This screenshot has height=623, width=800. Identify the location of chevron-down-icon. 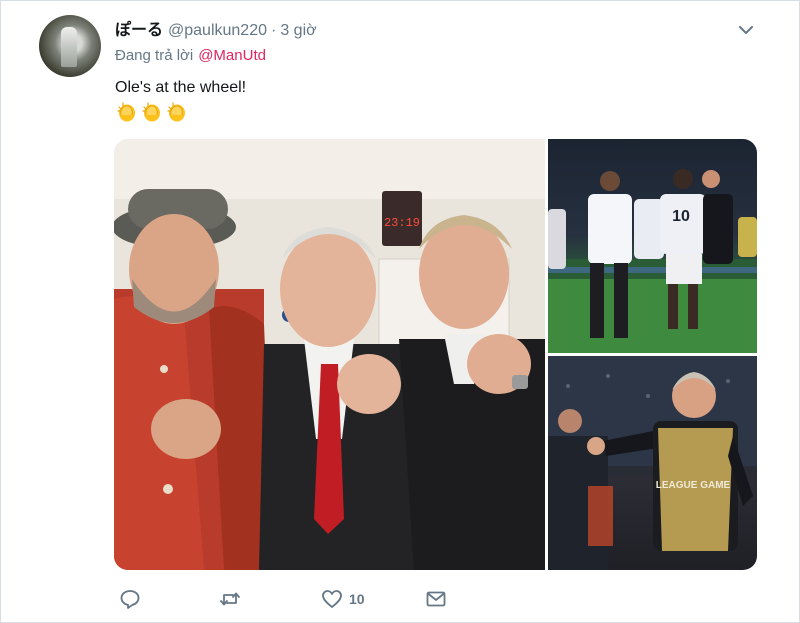
(746, 30).